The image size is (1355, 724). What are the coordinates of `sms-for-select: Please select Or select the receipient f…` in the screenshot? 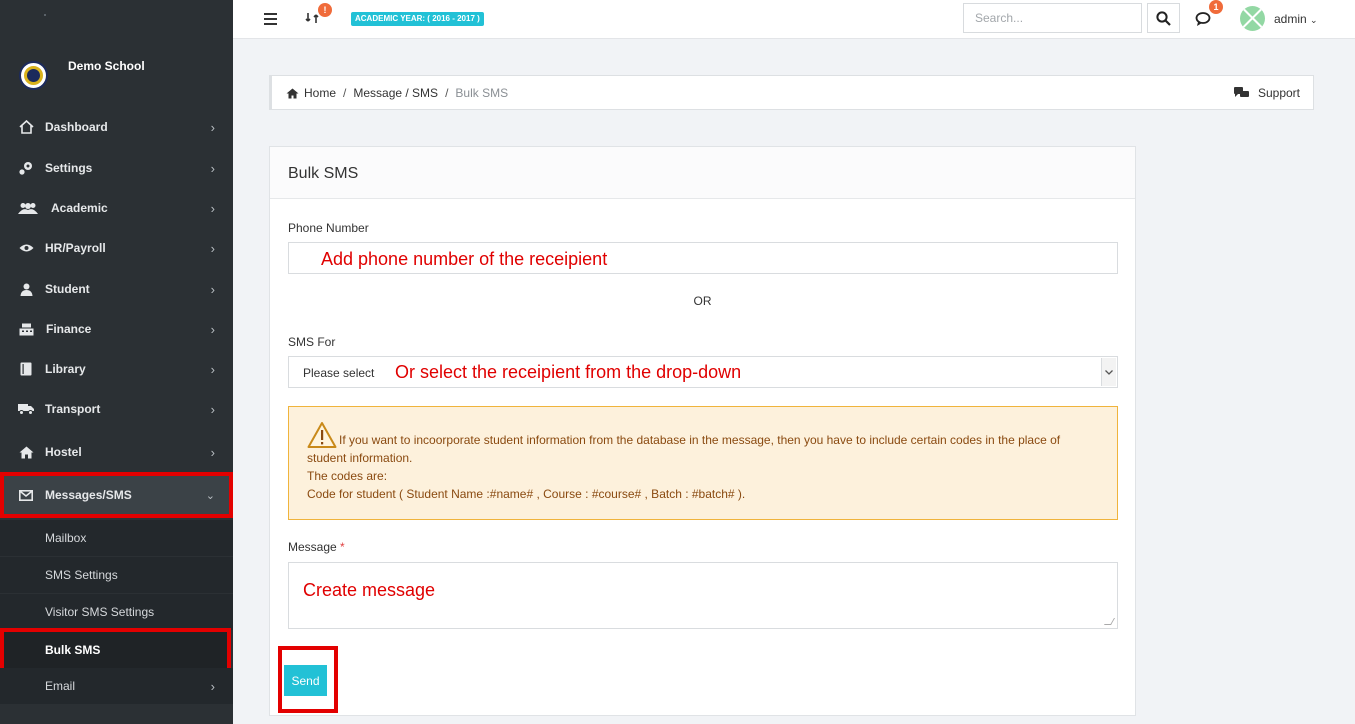 It's located at (703, 372).